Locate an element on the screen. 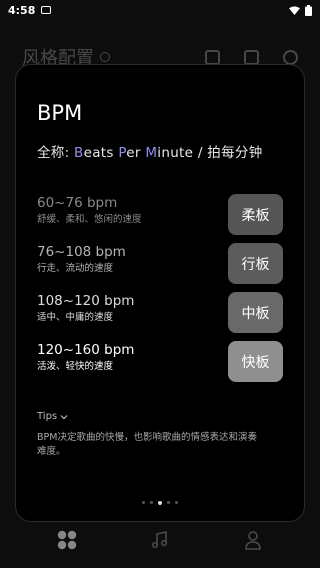  help-icon is located at coordinates (105, 57).